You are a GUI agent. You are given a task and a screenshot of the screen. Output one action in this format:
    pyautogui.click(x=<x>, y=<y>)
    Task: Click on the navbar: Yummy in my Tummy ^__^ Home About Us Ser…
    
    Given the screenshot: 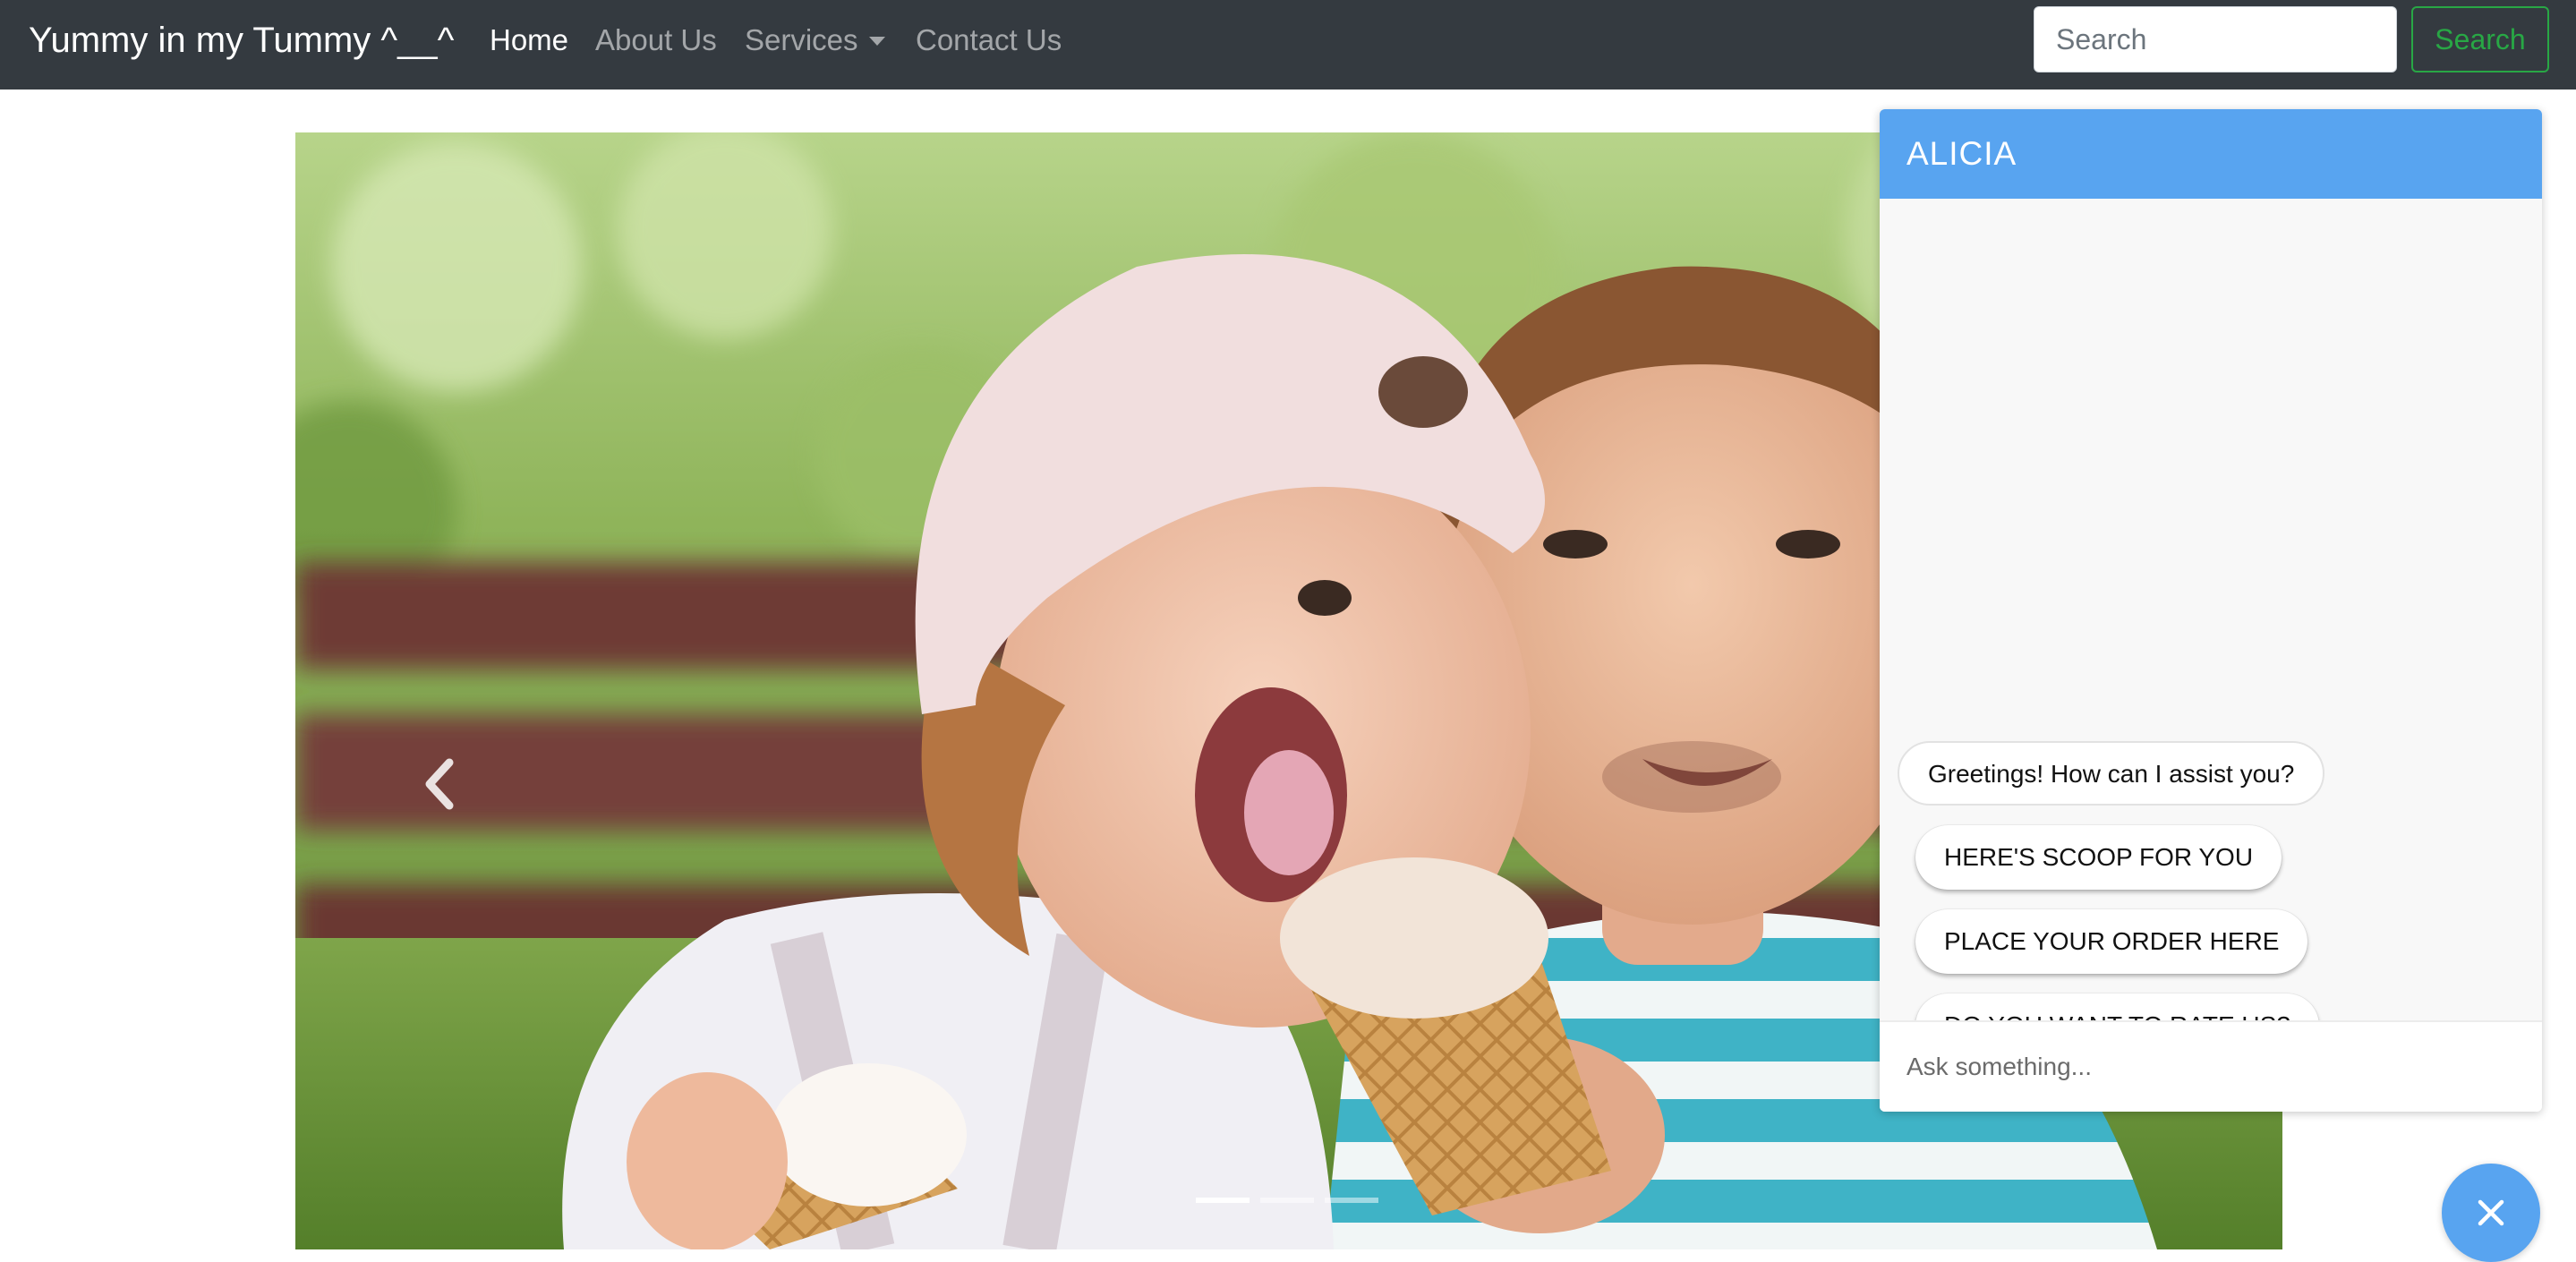 What is the action you would take?
    pyautogui.click(x=1288, y=45)
    